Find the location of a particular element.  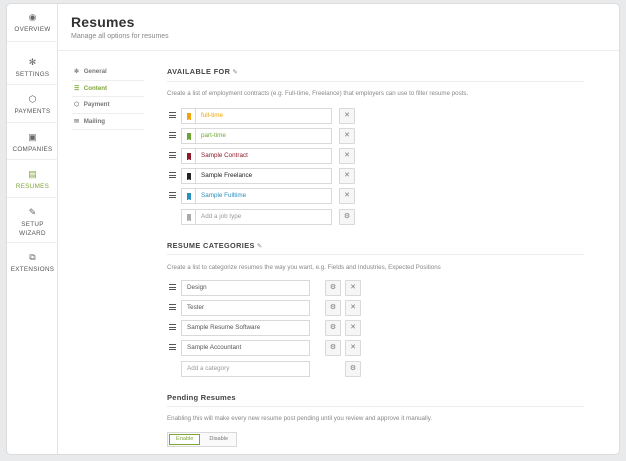

nav-setup-wizard: ✎ SETUP WIZARD is located at coordinates (32, 221).